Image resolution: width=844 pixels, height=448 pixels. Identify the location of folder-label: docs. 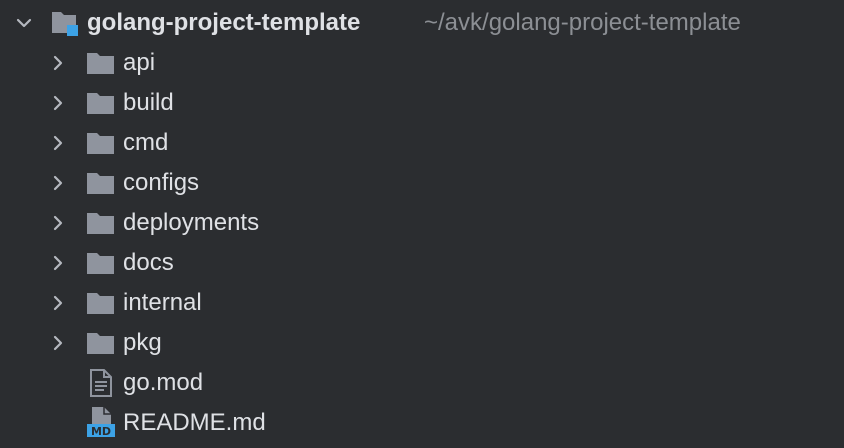
(148, 262).